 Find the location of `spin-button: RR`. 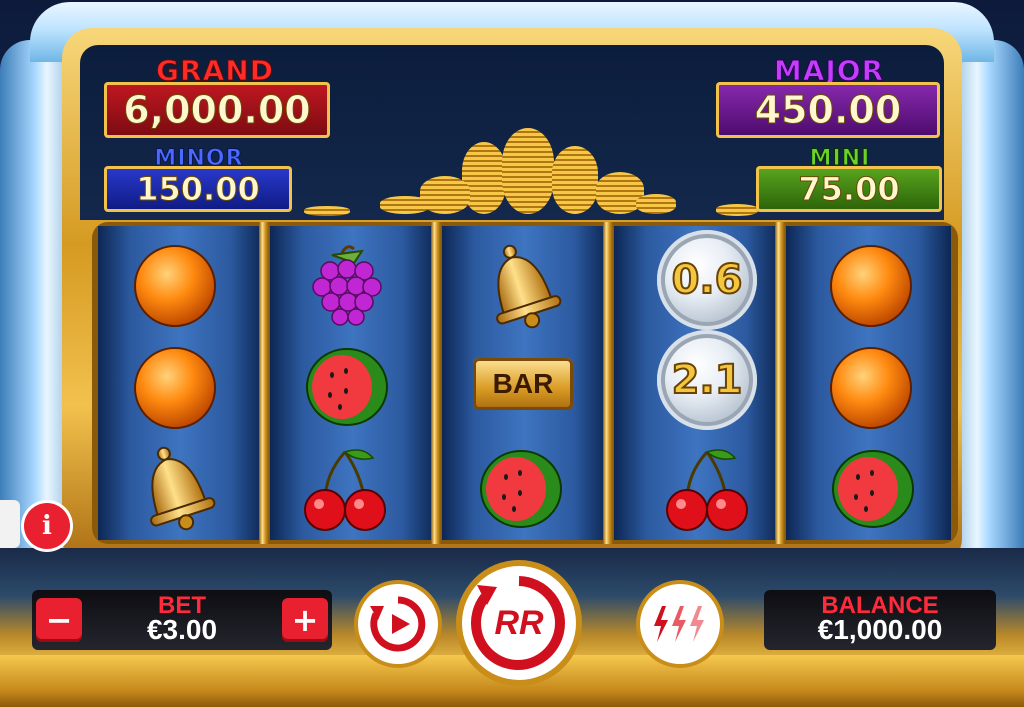

spin-button: RR is located at coordinates (519, 623).